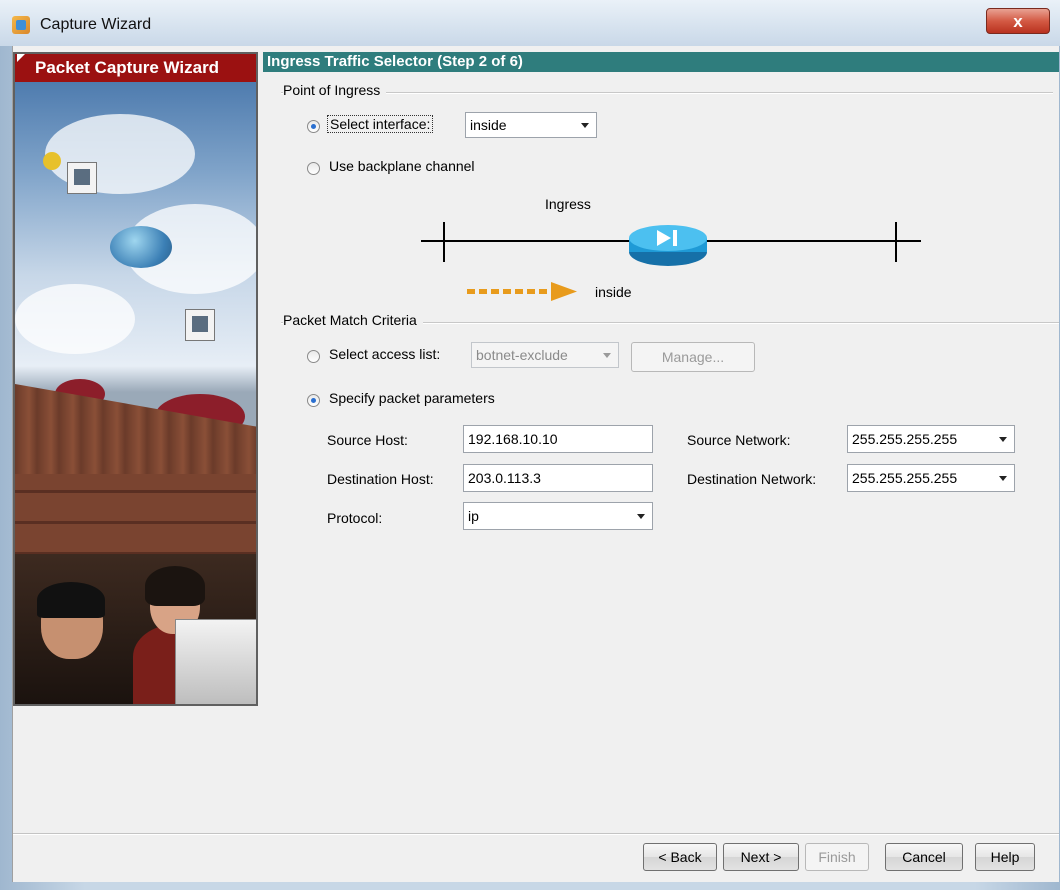 This screenshot has height=890, width=1060. I want to click on select-access-list-radio, so click(313, 356).